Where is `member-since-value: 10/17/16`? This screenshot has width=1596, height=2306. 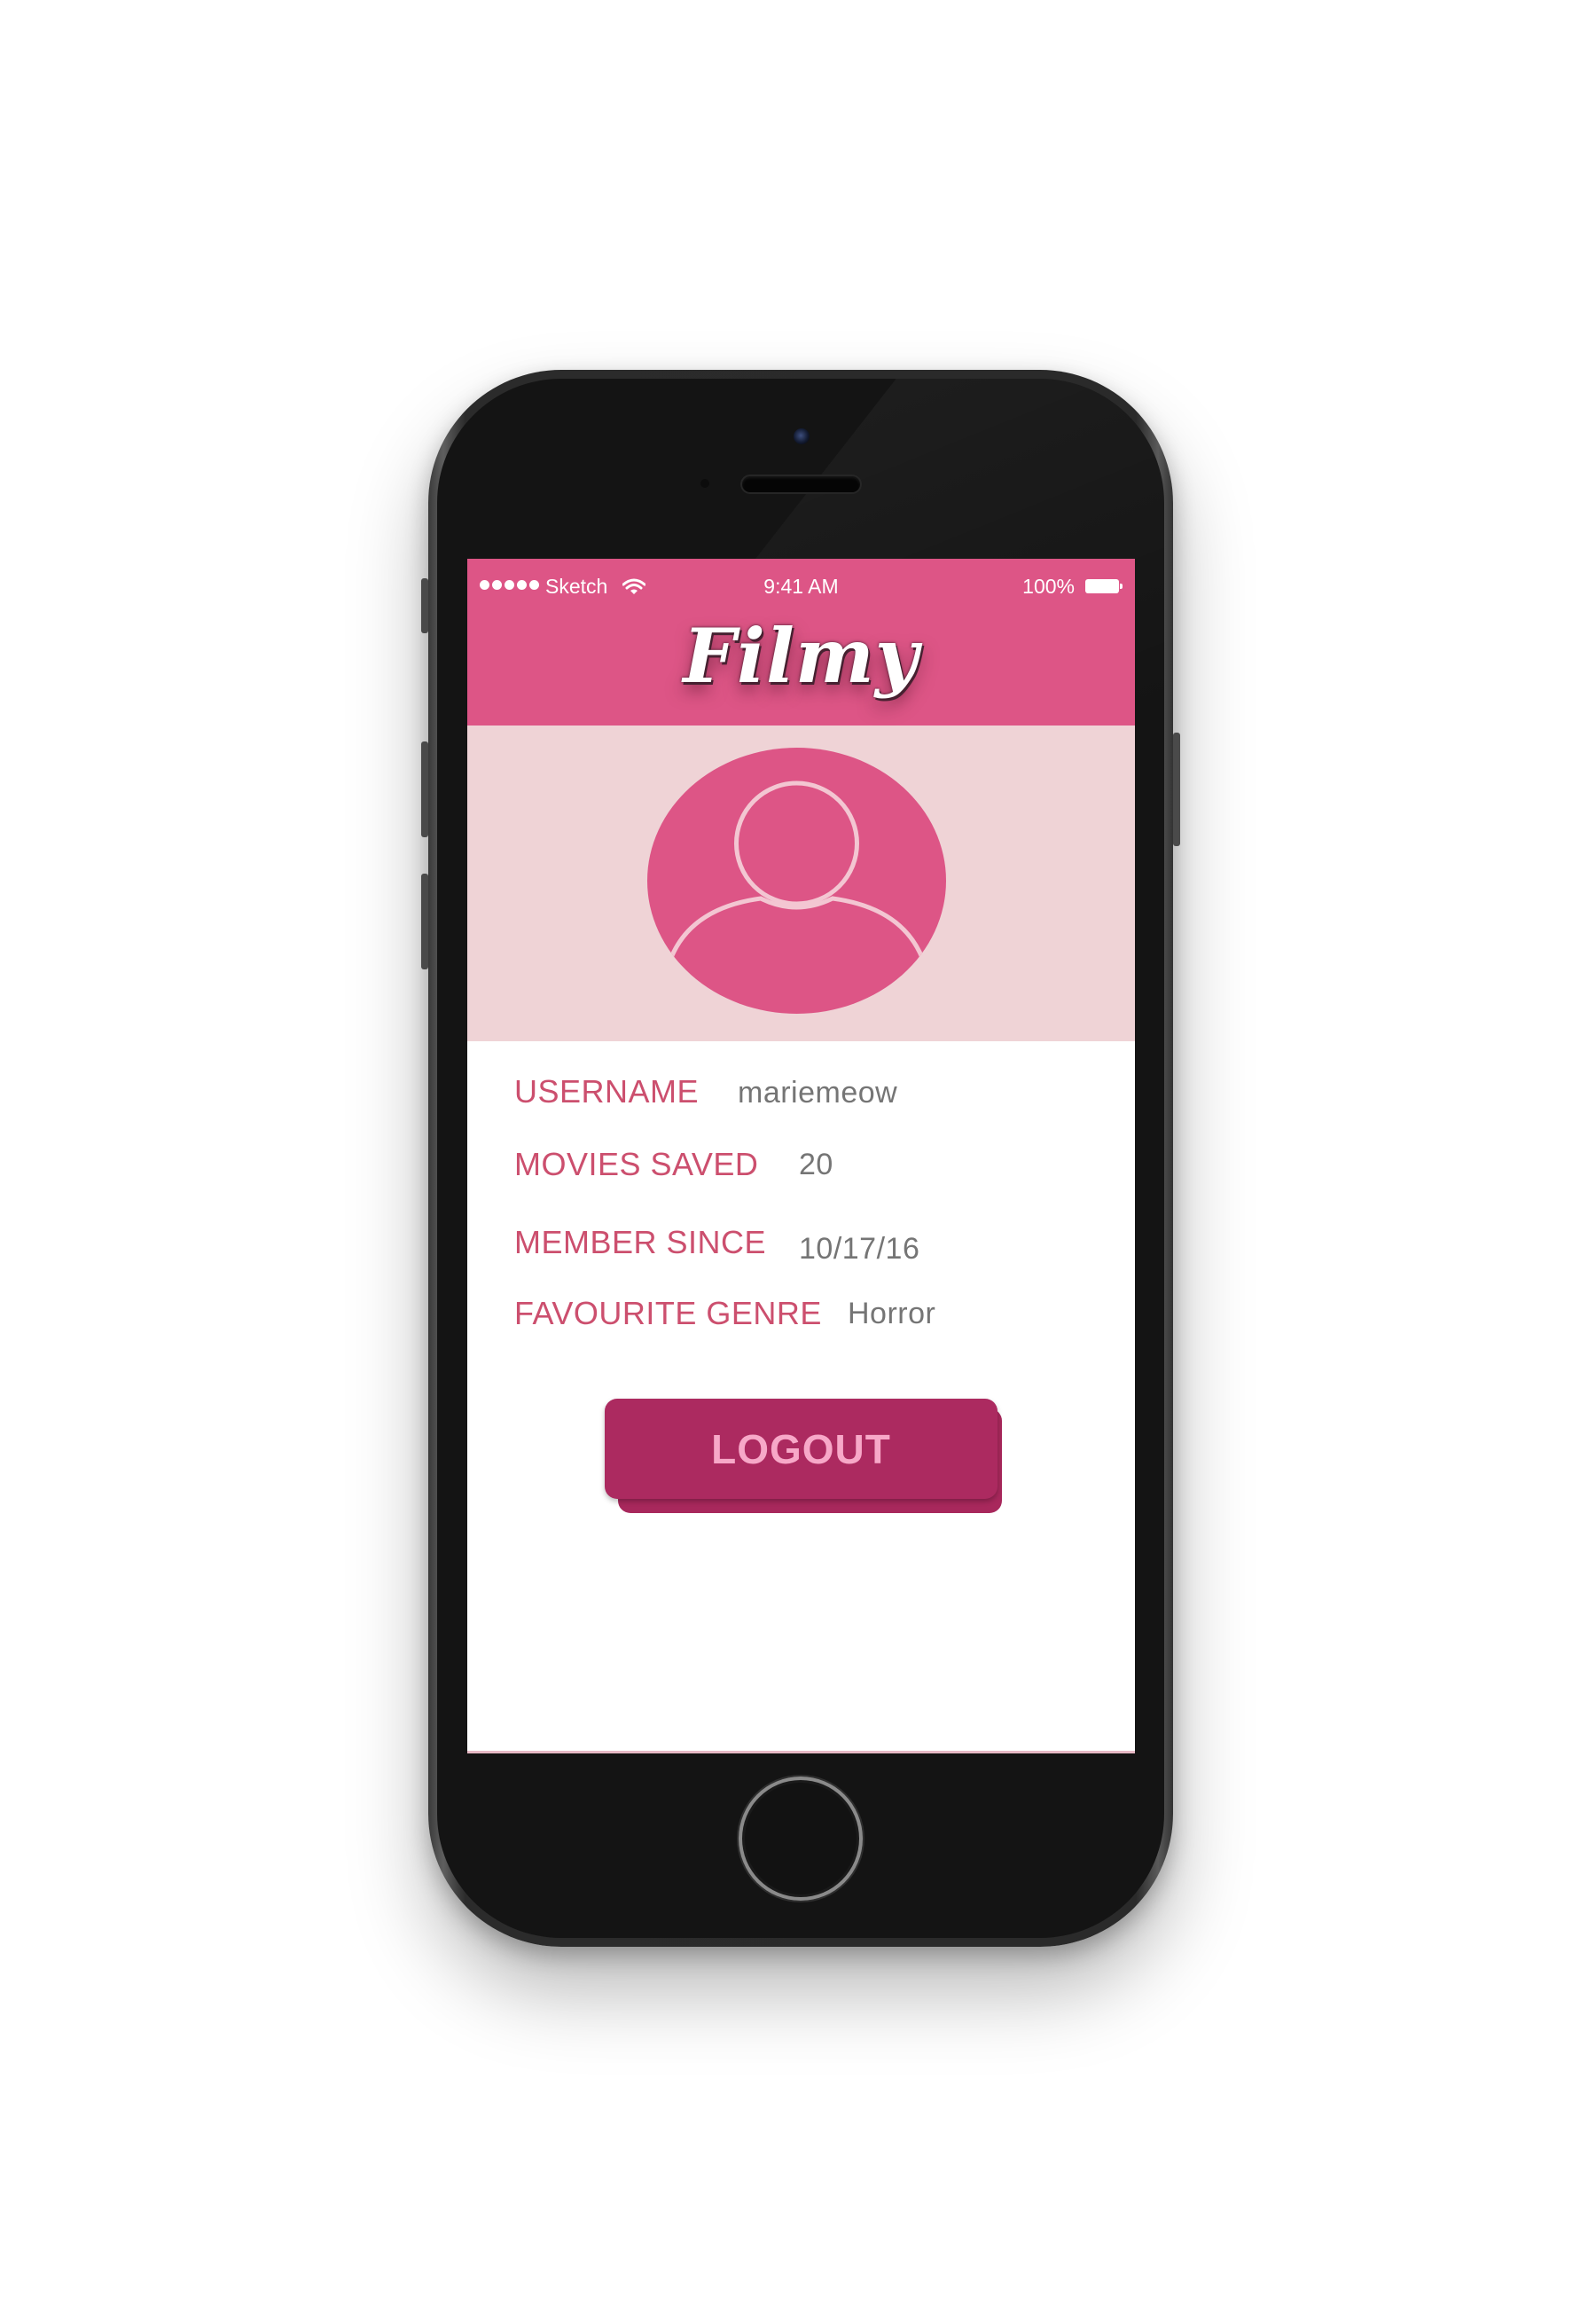
member-since-value: 10/17/16 is located at coordinates (860, 1249).